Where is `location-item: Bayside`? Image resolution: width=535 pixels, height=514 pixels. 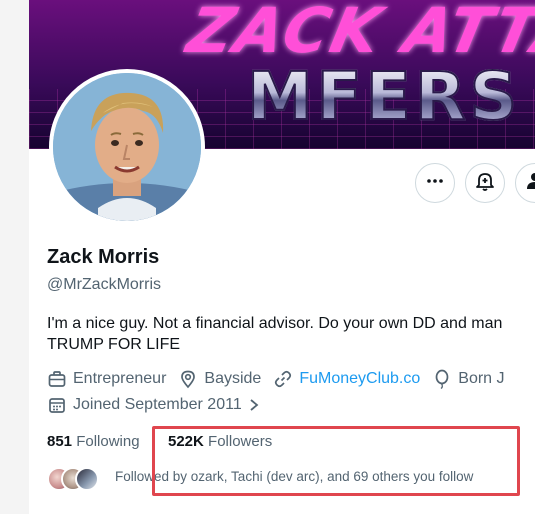
location-item: Bayside is located at coordinates (219, 379).